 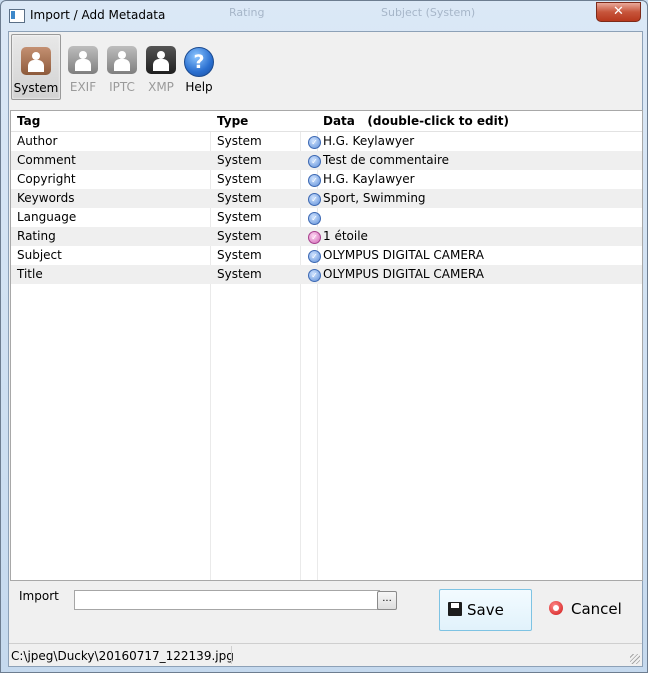 I want to click on tag-cell: Copyright, so click(x=46, y=179).